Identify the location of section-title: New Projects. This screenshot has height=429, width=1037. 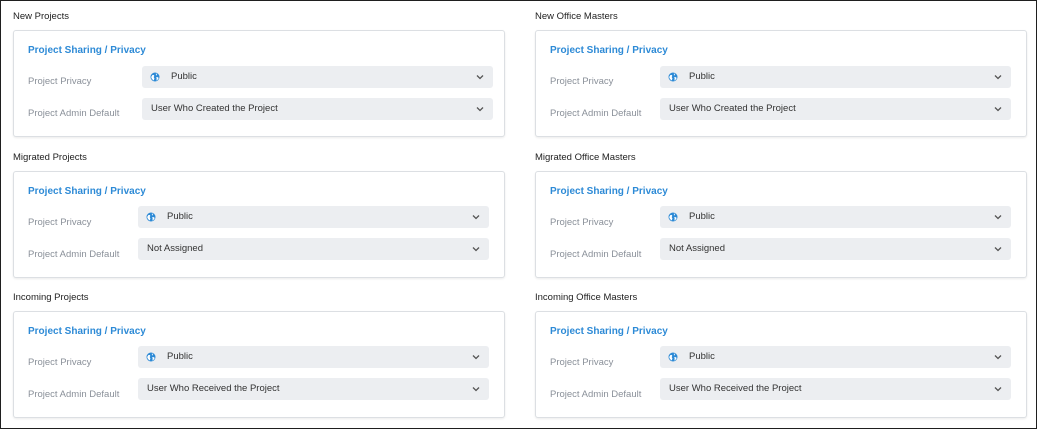
(41, 16).